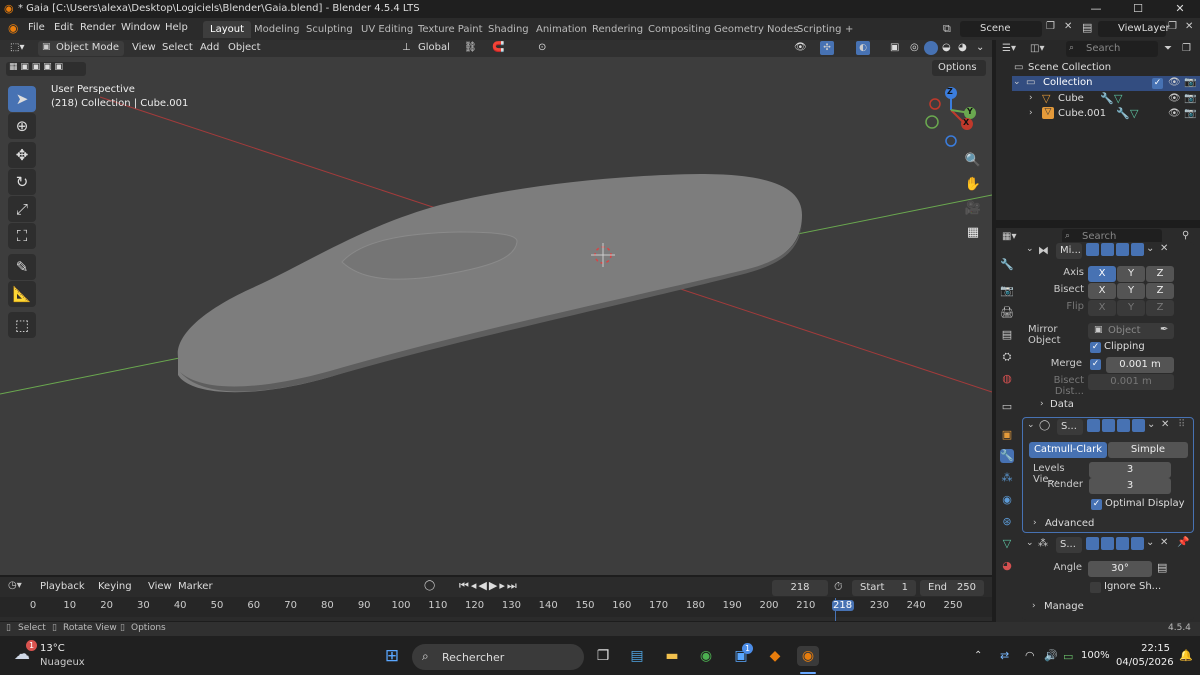 The width and height of the screenshot is (1200, 675). Describe the element at coordinates (1186, 48) in the screenshot. I see `new-collection-icon: ❐` at that location.